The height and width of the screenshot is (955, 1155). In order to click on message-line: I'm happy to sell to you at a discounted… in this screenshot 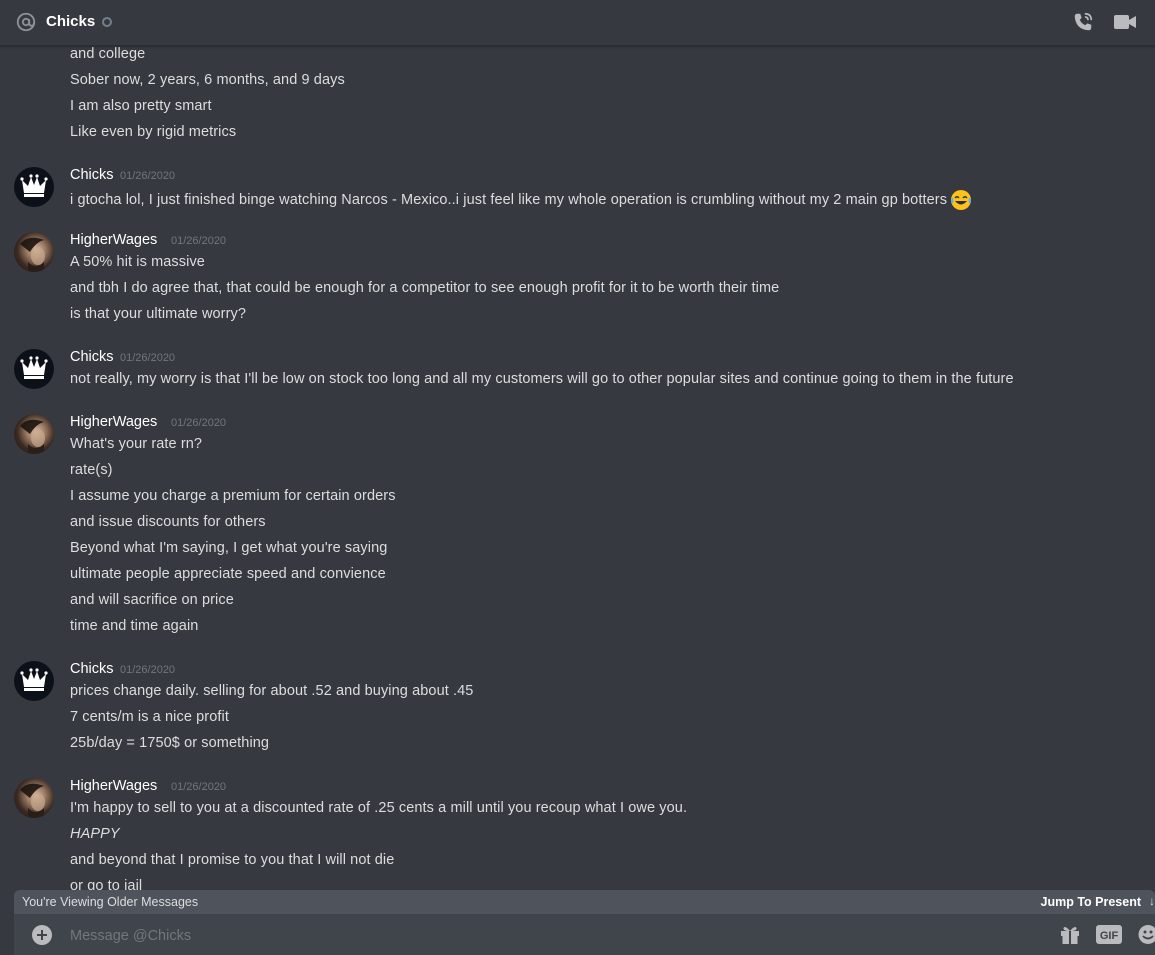, I will do `click(379, 808)`.